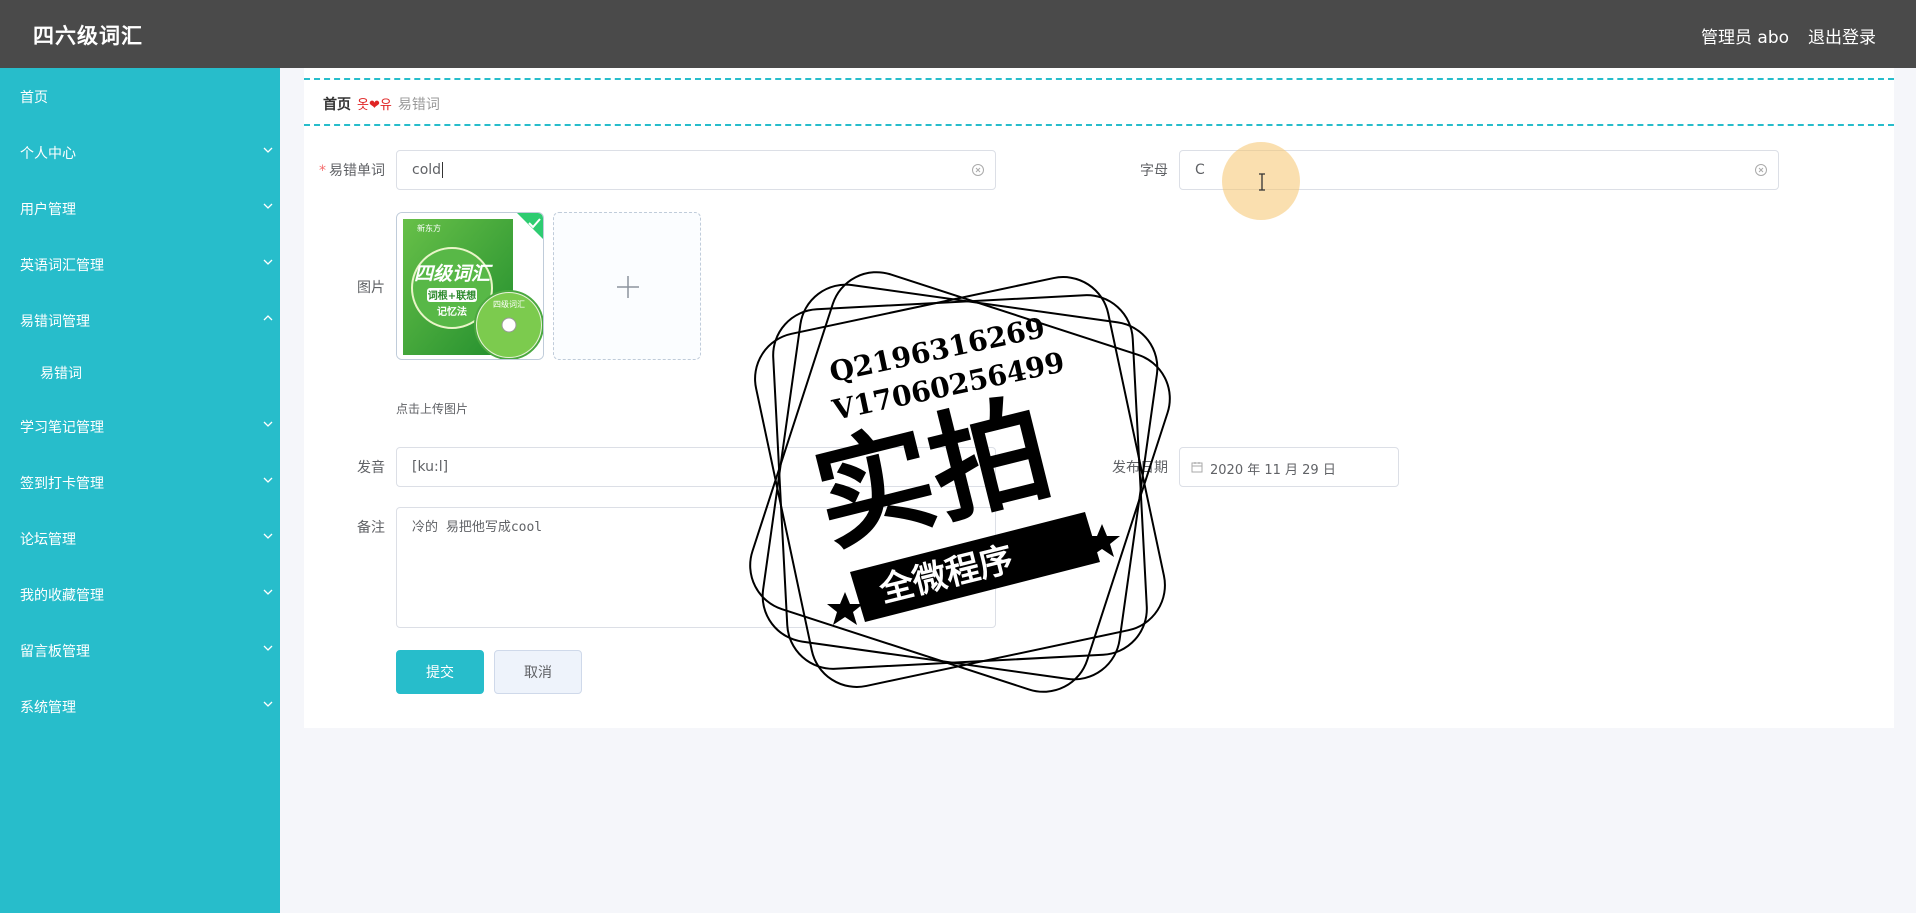  I want to click on sidebar-item-label: 易错词, so click(61, 374).